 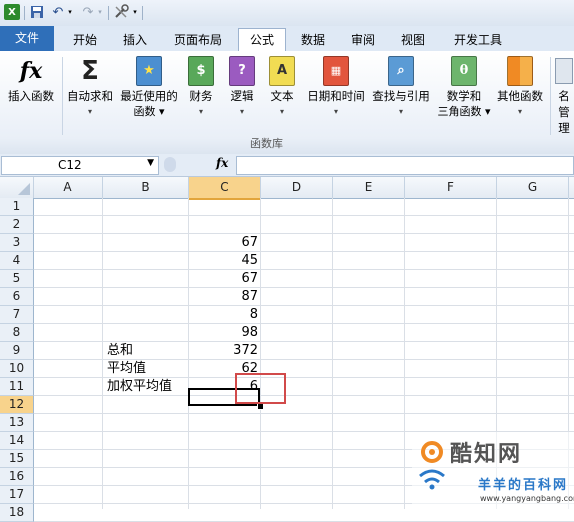 I want to click on name-box: C12 ▼, so click(x=80, y=165).